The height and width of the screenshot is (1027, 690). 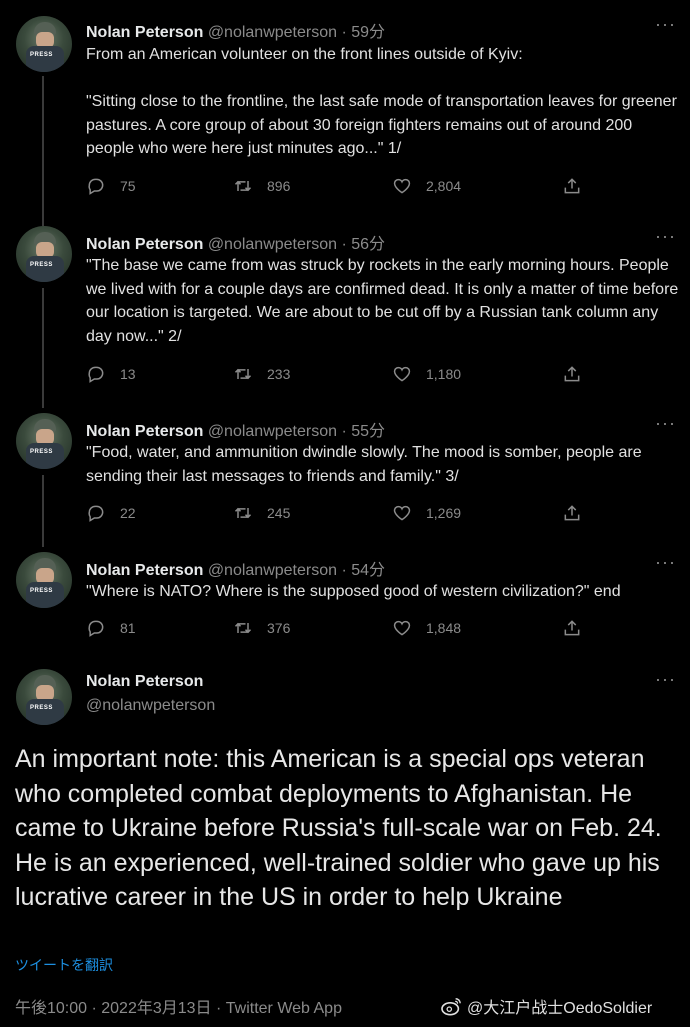 What do you see at coordinates (128, 513) in the screenshot?
I see `reply-count: 22` at bounding box center [128, 513].